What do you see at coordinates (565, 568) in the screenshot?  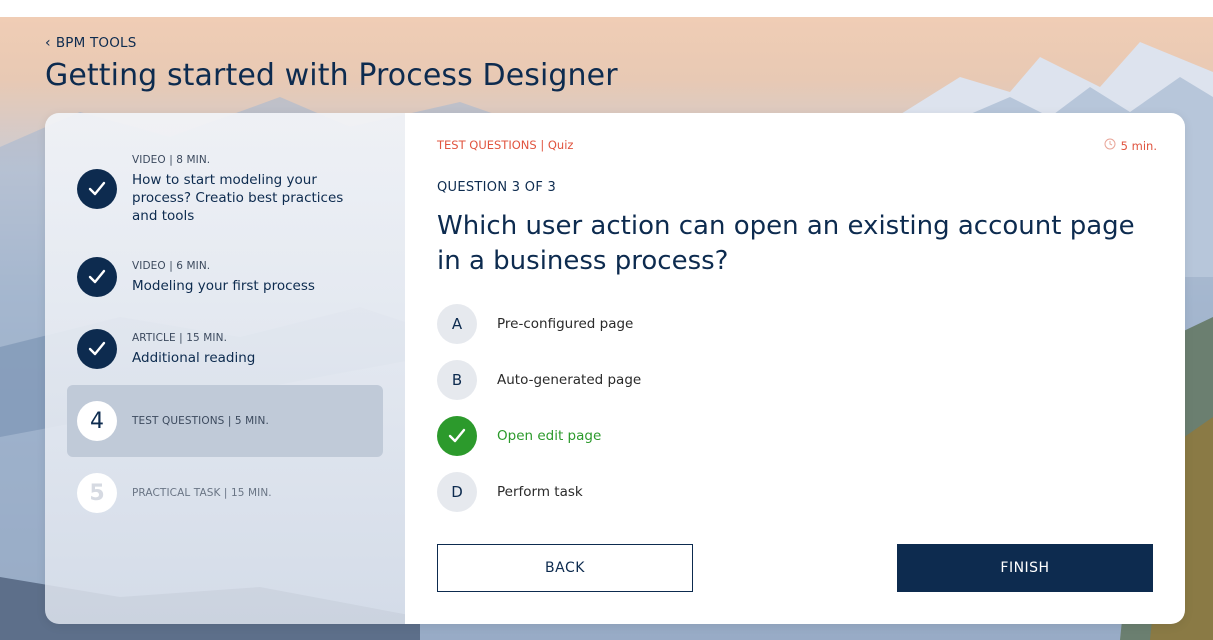 I see `back-button: BACK` at bounding box center [565, 568].